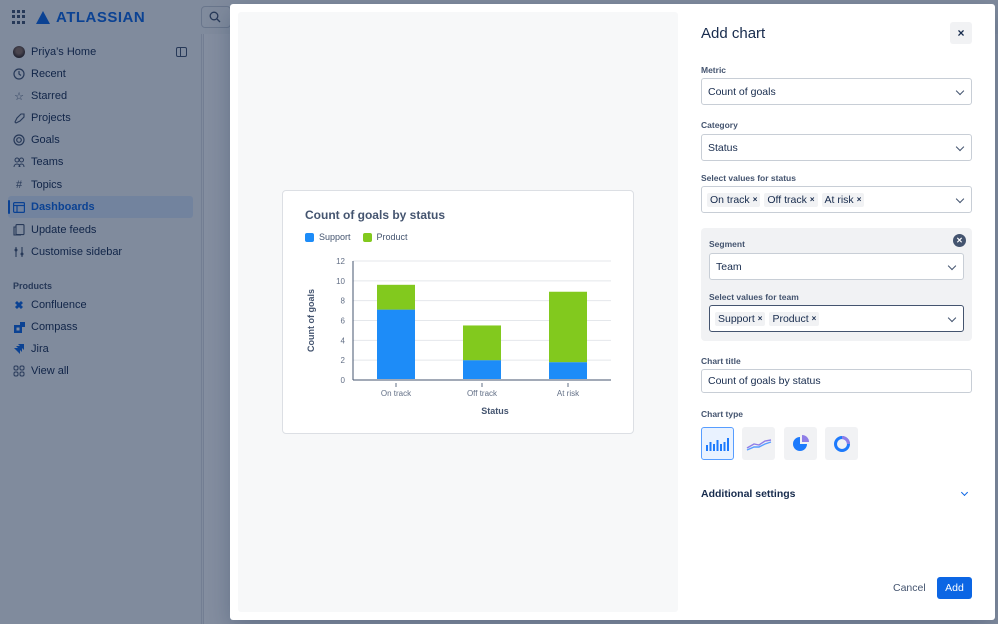 This screenshot has height=624, width=998. Describe the element at coordinates (343, 321) in the screenshot. I see `y-tick-label: 6` at that location.